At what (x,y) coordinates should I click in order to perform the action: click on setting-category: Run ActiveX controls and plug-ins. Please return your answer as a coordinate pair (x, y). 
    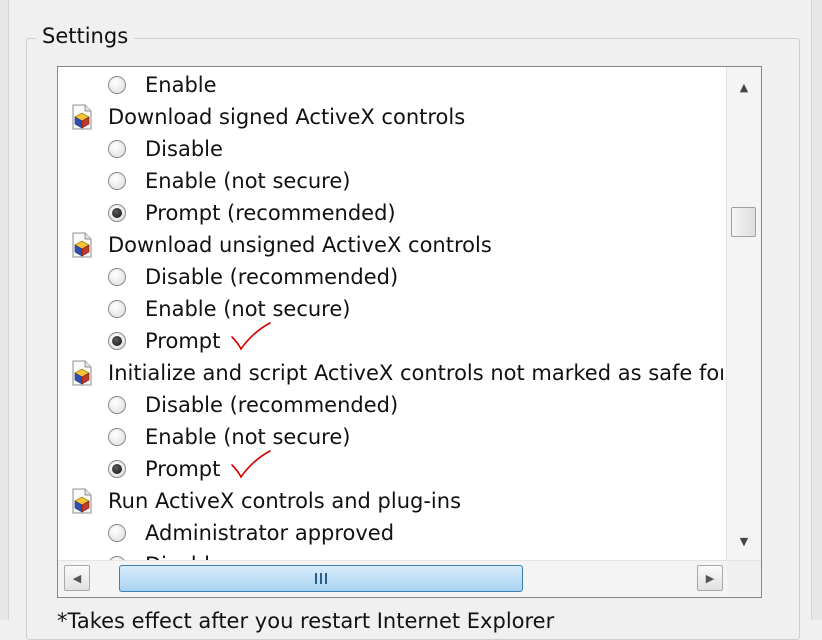
    Looking at the image, I should click on (265, 501).